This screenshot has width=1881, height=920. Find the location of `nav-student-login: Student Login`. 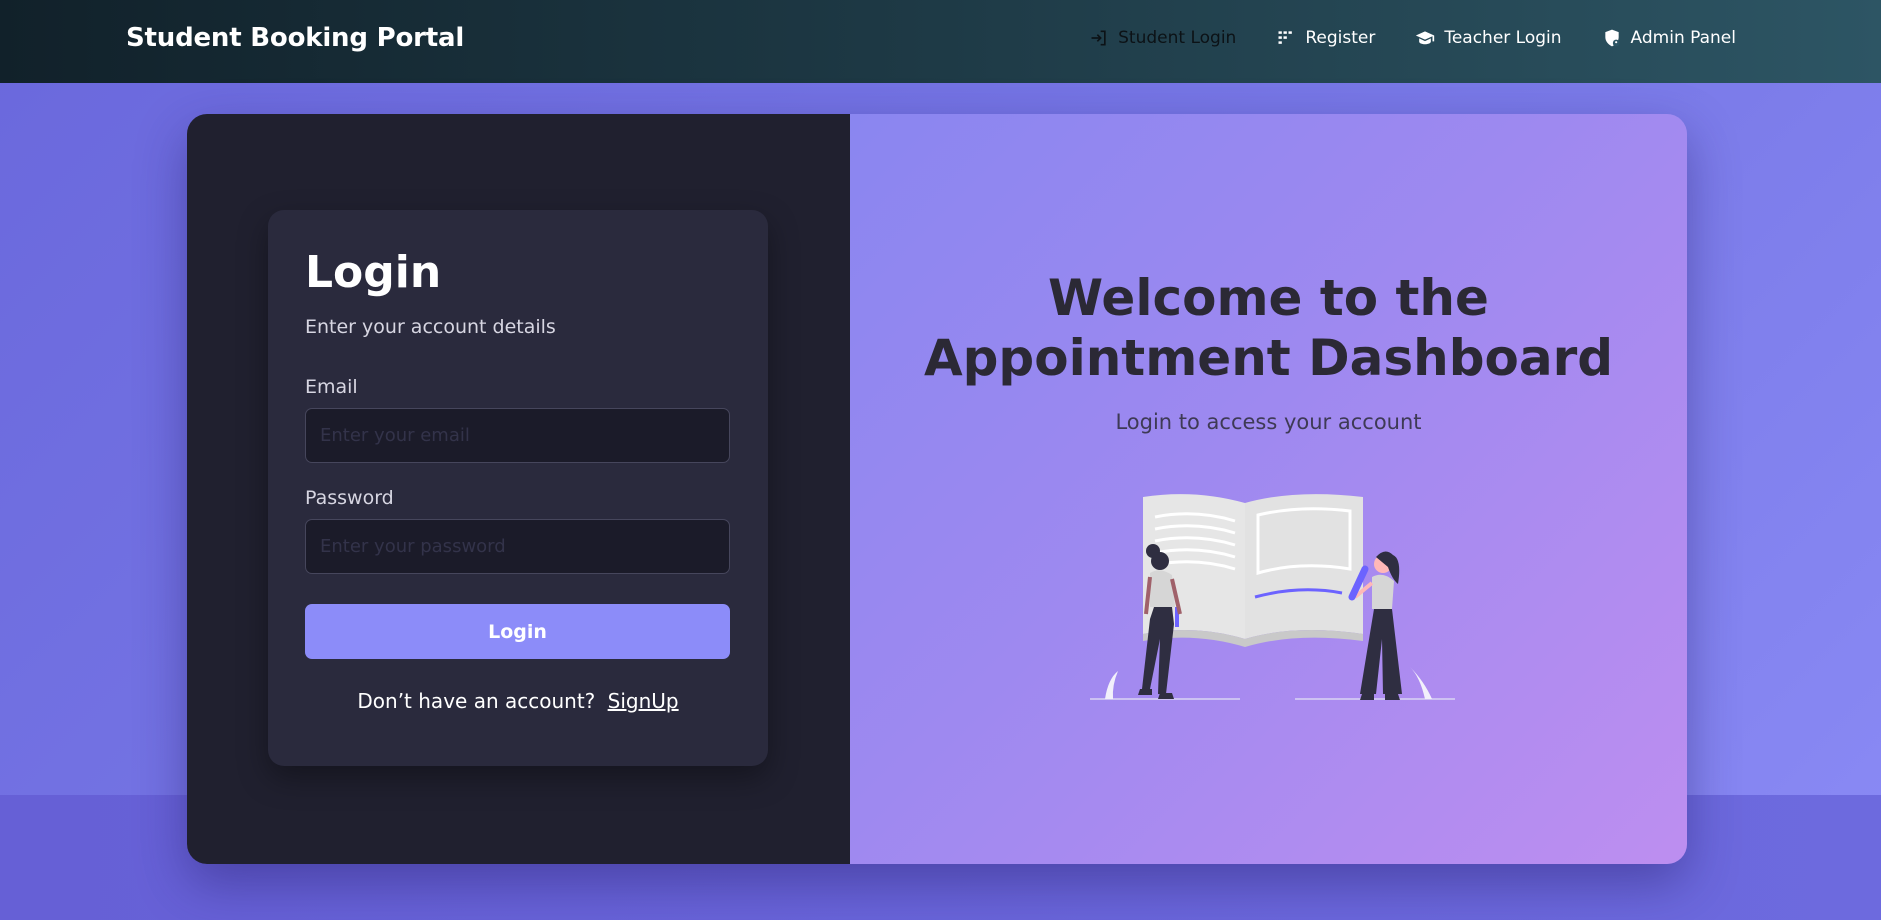

nav-student-login: Student Login is located at coordinates (1162, 38).